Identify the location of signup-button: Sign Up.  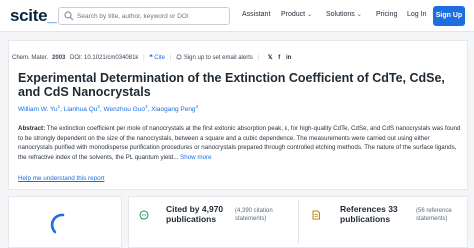
(449, 16).